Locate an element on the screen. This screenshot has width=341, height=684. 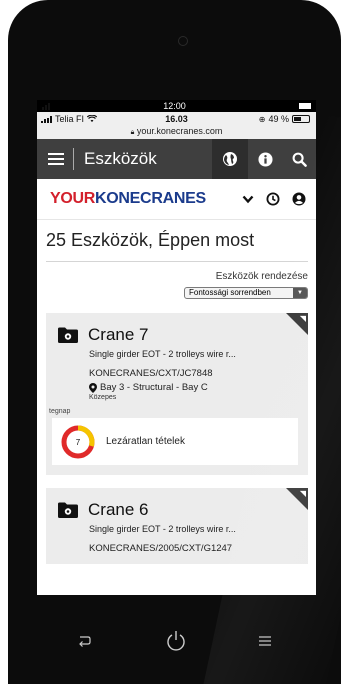
menu-icon is located at coordinates (56, 159).